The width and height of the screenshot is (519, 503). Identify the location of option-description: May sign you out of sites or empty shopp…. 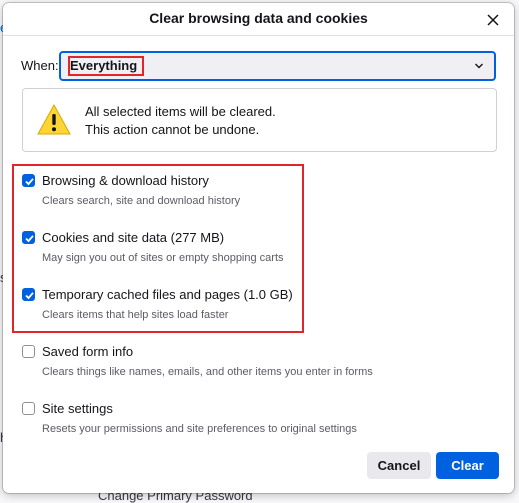
(163, 258).